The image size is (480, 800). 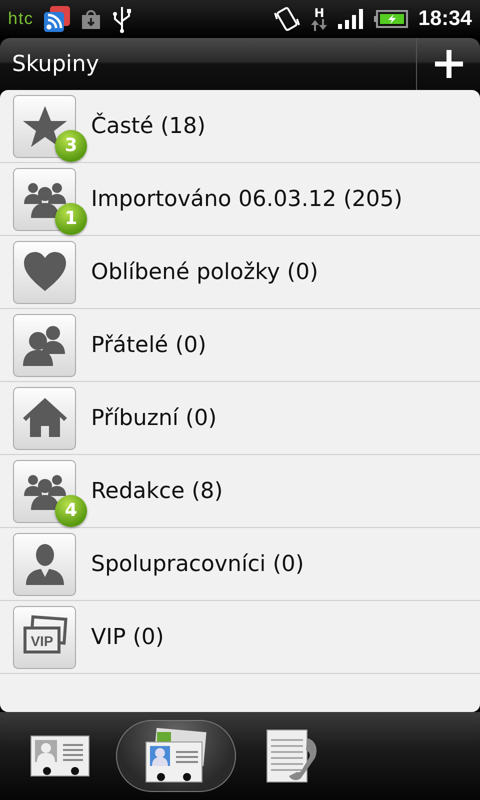 What do you see at coordinates (391, 19) in the screenshot?
I see `battery-charging-icon` at bounding box center [391, 19].